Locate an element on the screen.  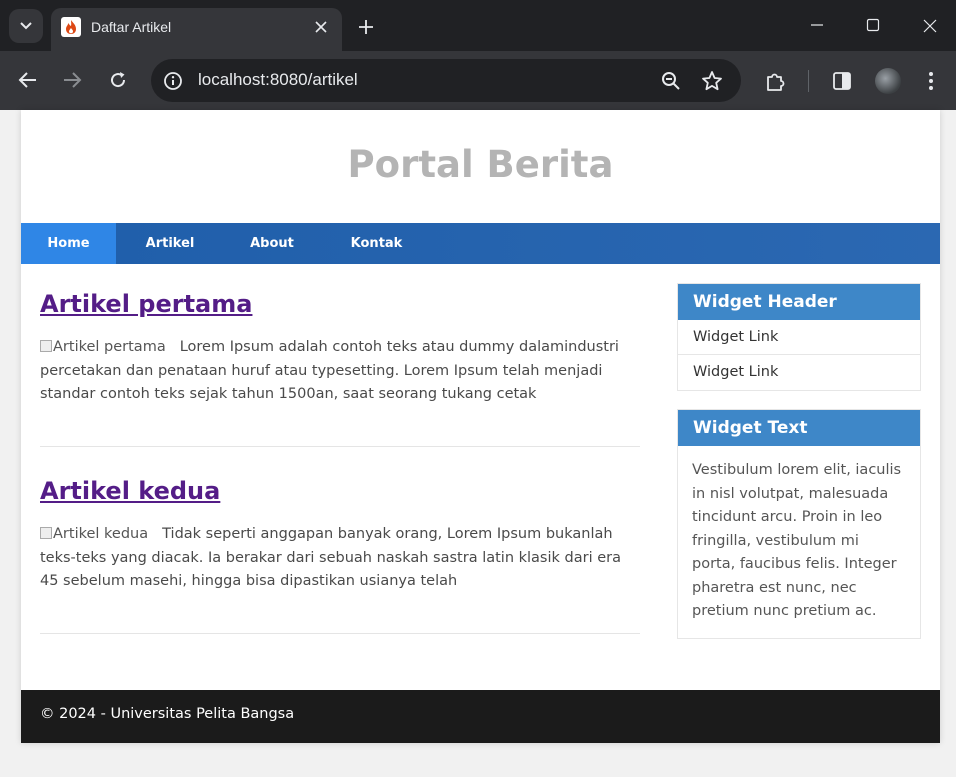
menu-icon is located at coordinates (931, 81).